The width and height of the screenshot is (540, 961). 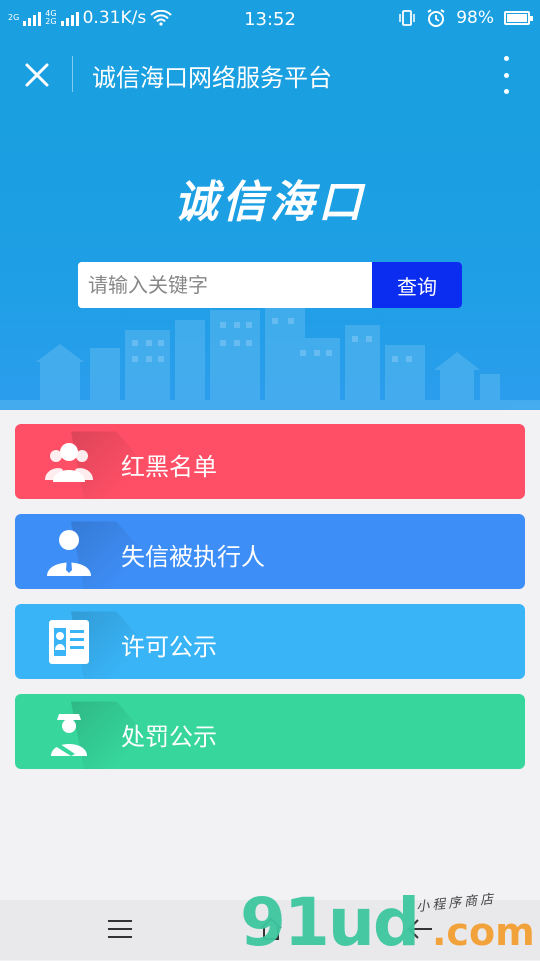 What do you see at coordinates (169, 647) in the screenshot?
I see `menu-item-label: 许可公示` at bounding box center [169, 647].